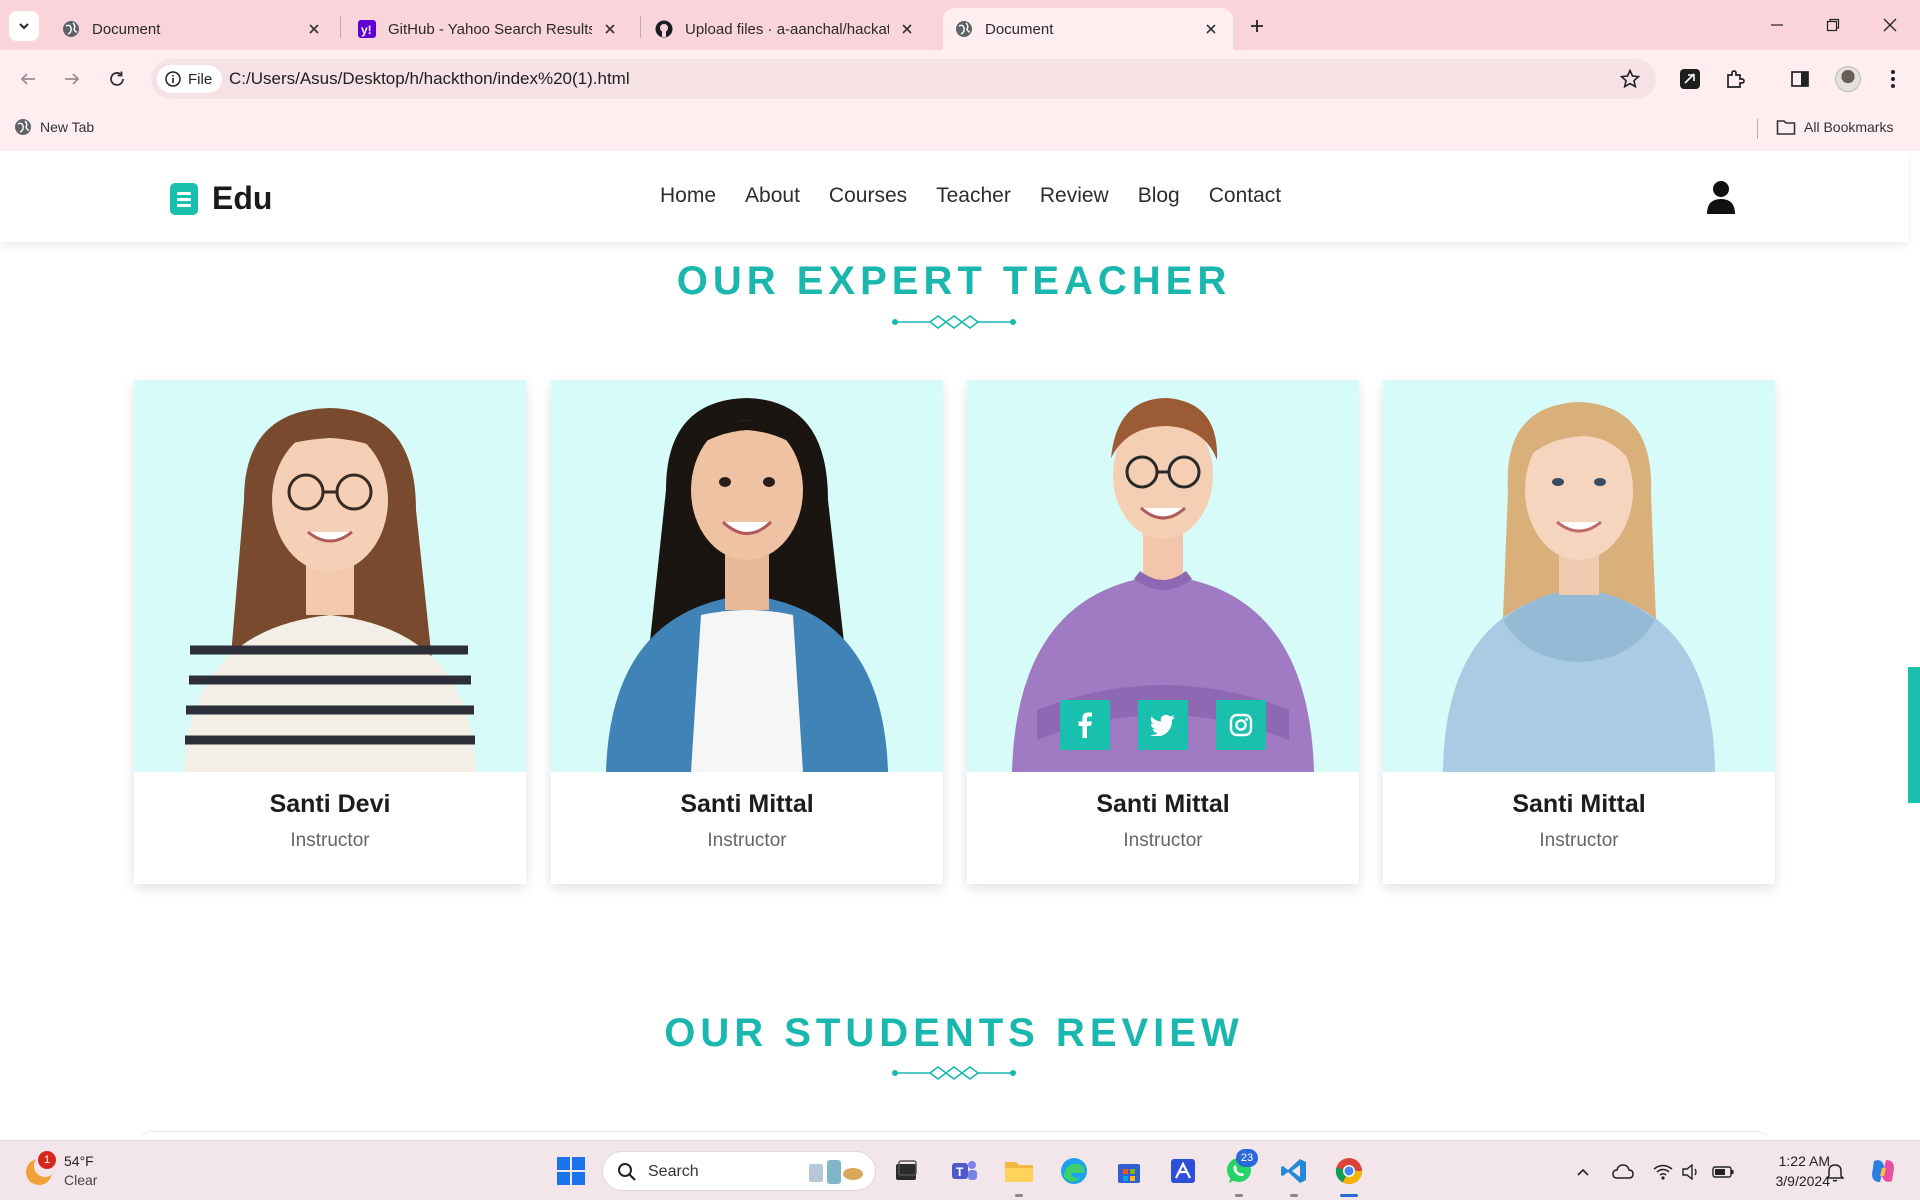 Image resolution: width=1920 pixels, height=1200 pixels. I want to click on battery-tray, so click(1723, 1172).